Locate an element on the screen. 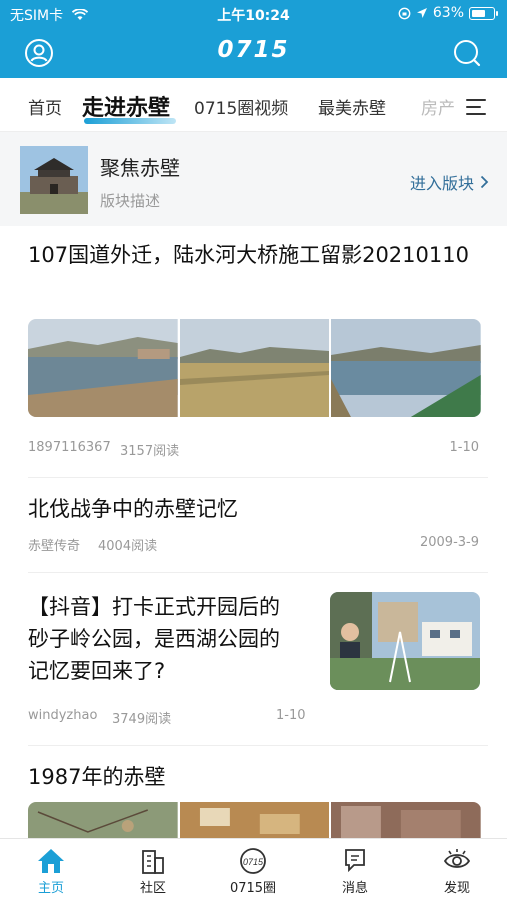  bottom-tab-community: 社区 is located at coordinates (153, 871).